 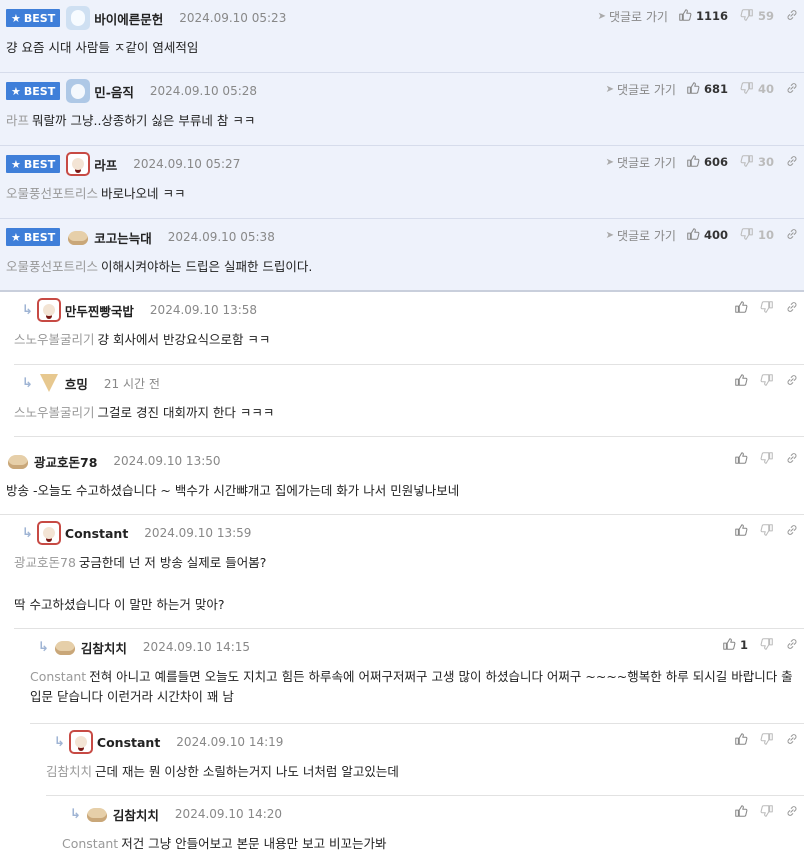 I want to click on comment-text-2: 딱 수고하셨습니다 이 말만 하는거 맞아?, so click(x=119, y=604).